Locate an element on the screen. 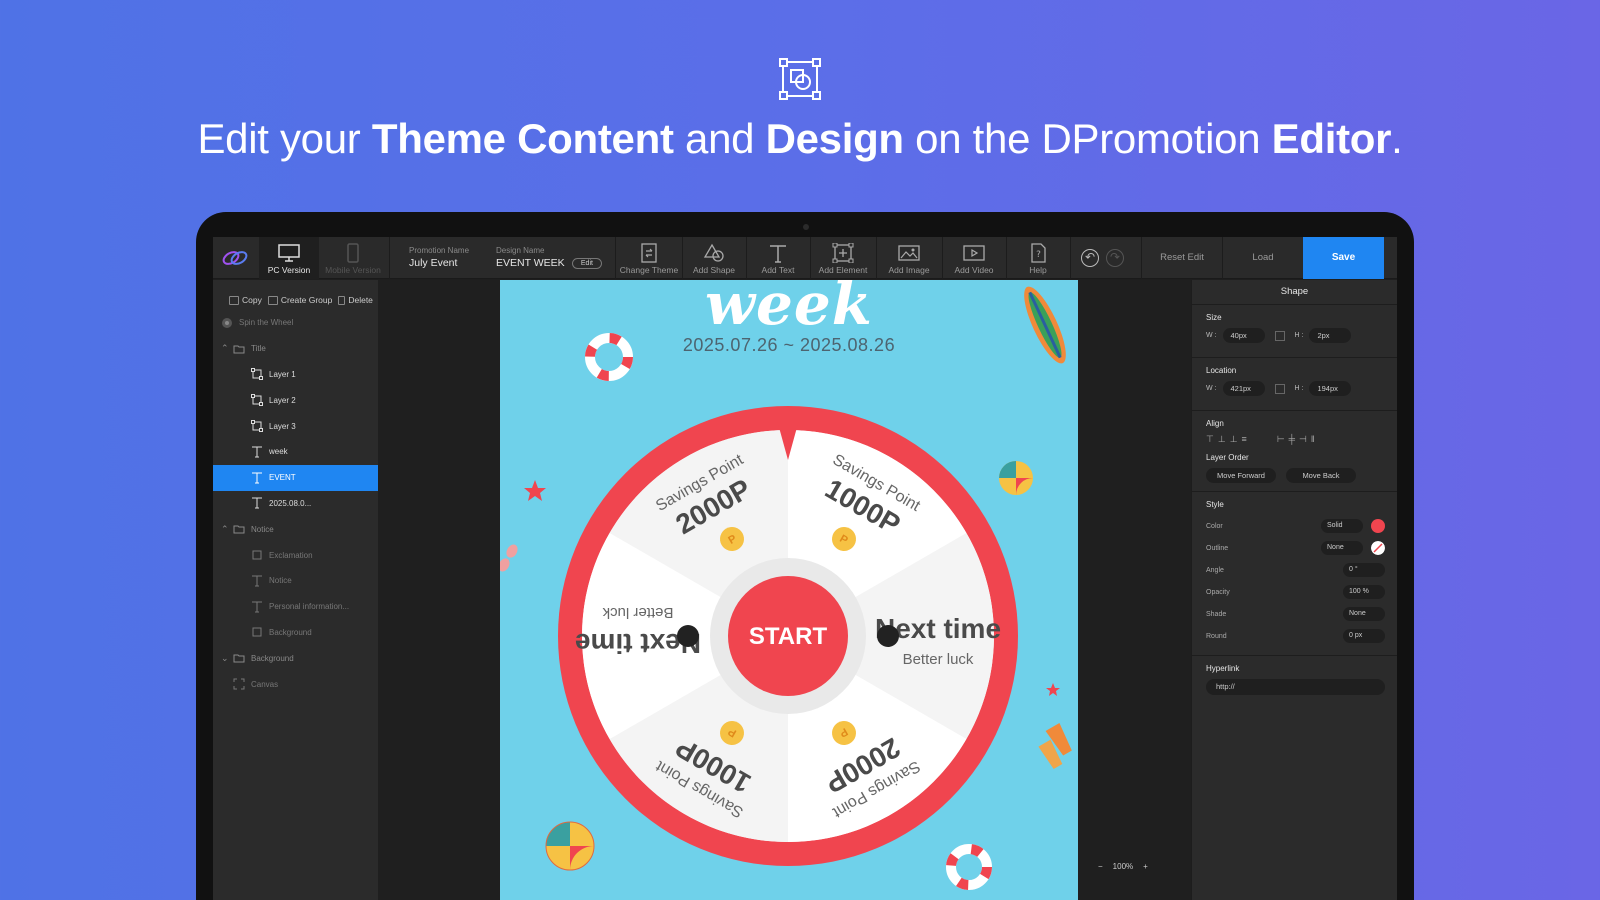  change-theme-button: Change Theme is located at coordinates (649, 258).